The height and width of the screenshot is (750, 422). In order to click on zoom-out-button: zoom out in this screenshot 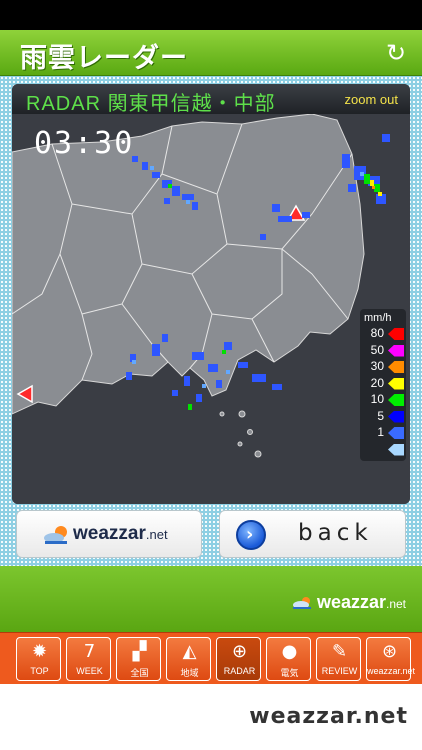, I will do `click(371, 99)`.